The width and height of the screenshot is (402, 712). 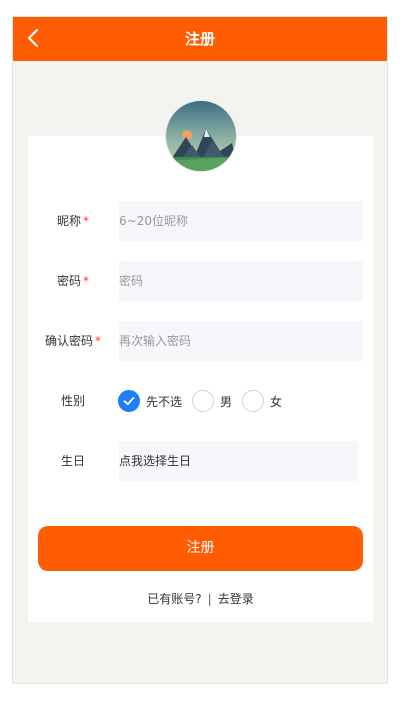 I want to click on password-input, so click(x=241, y=281).